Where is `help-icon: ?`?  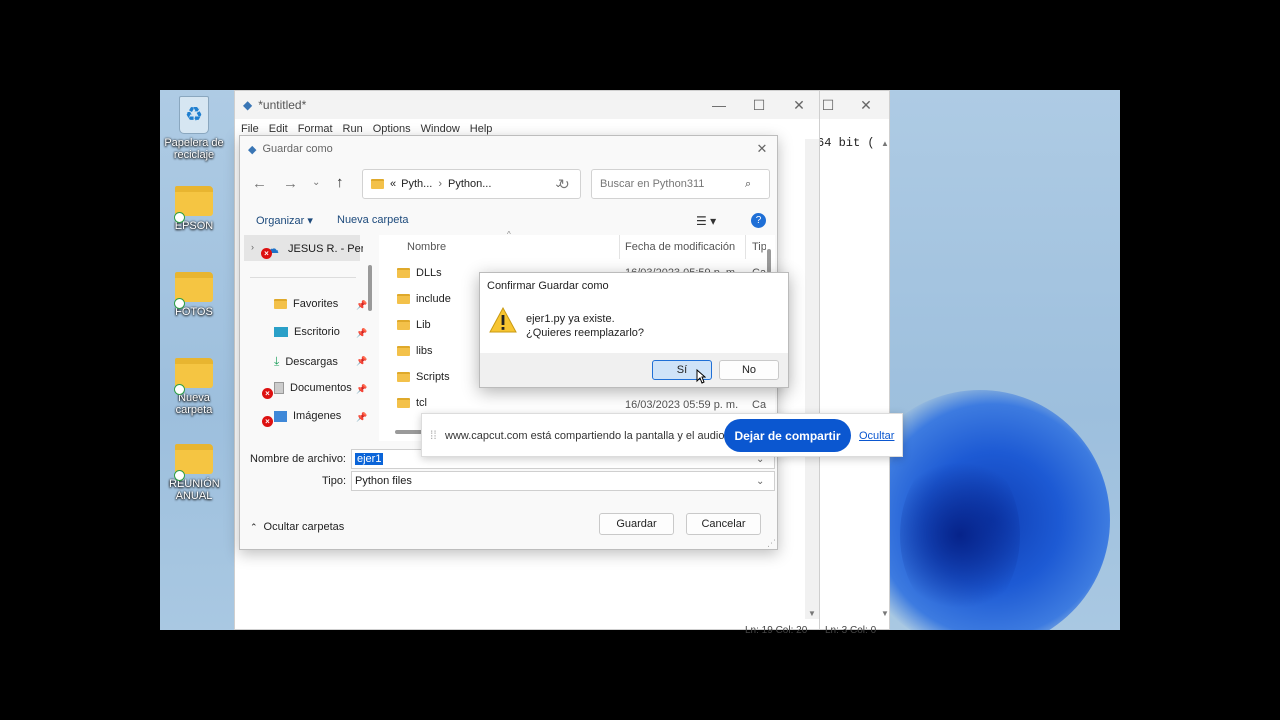
help-icon: ? is located at coordinates (758, 220).